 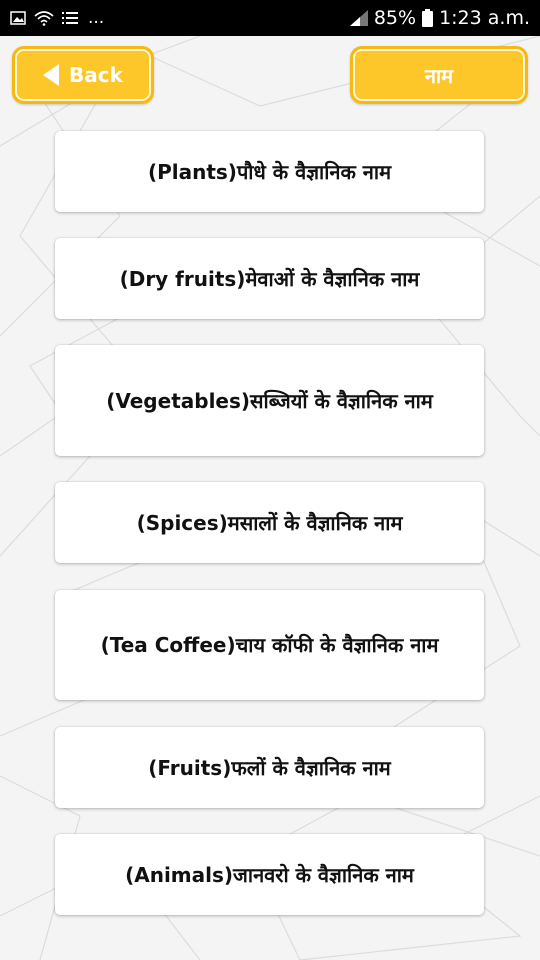 I want to click on status-bar: ... 85% 1:23 a.m., so click(x=270, y=18).